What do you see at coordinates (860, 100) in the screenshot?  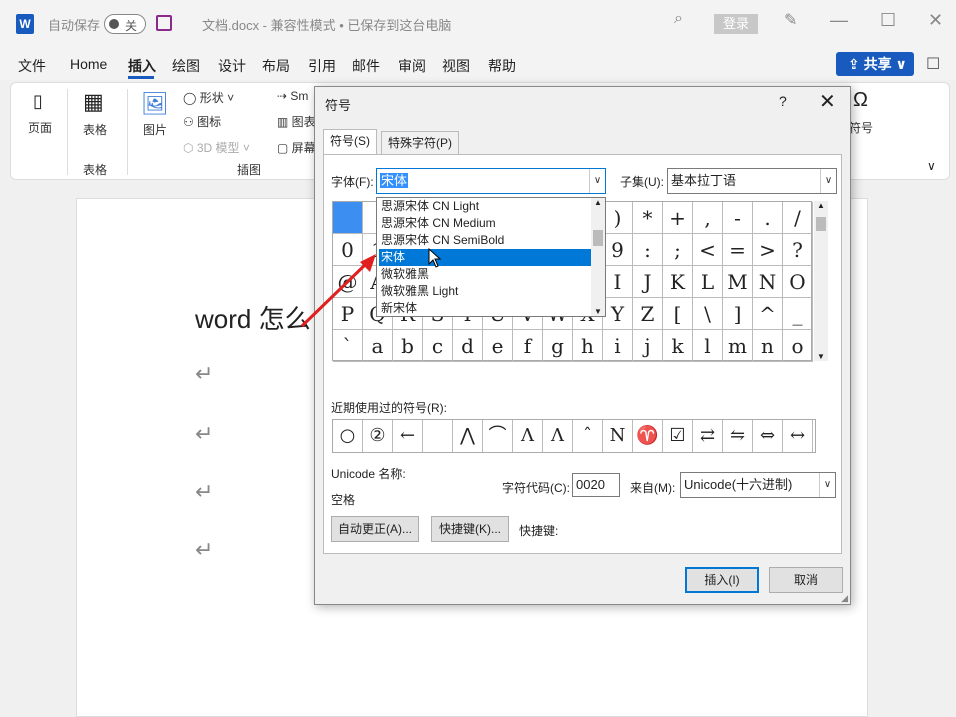 I see `symbol-icon: Ω` at bounding box center [860, 100].